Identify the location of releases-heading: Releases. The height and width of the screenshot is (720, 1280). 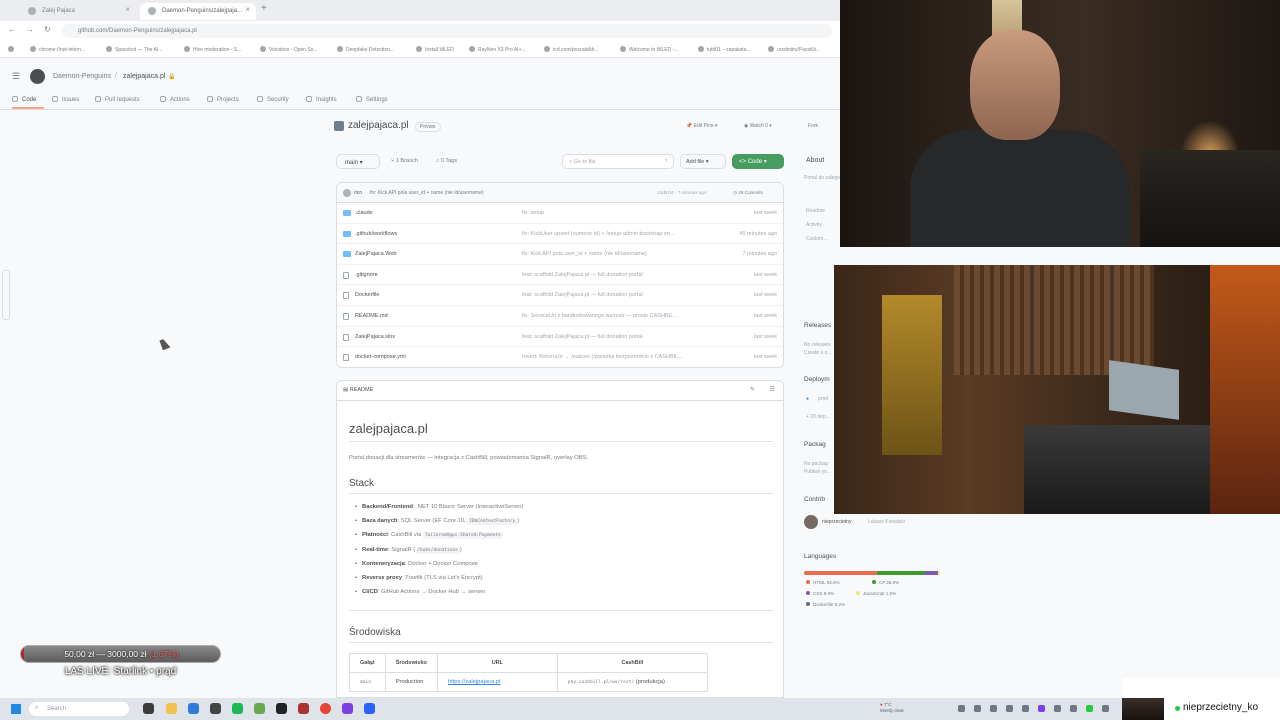
(817, 325).